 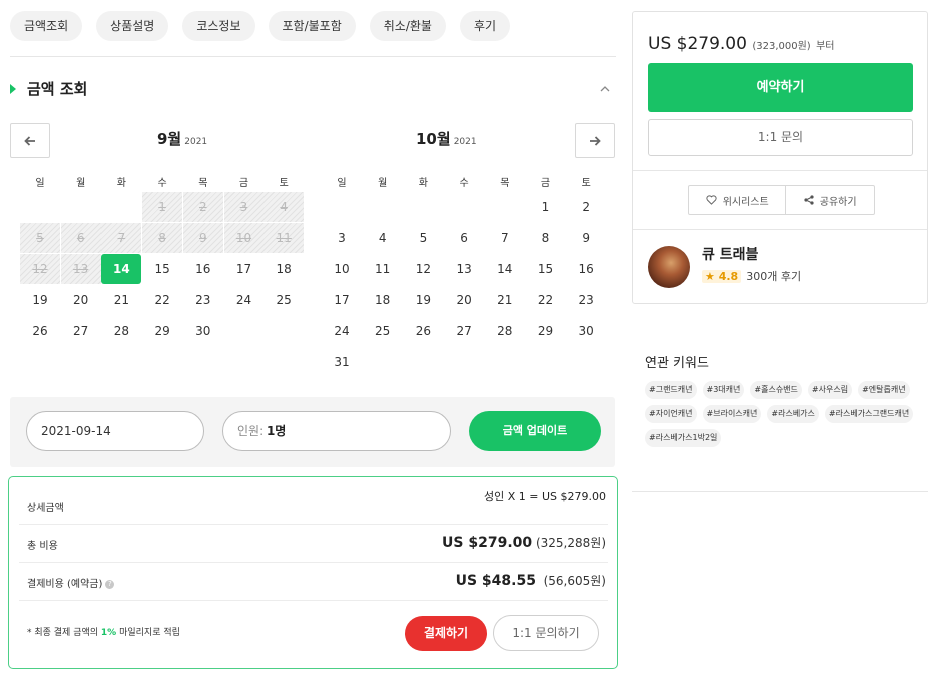 What do you see at coordinates (407, 26) in the screenshot?
I see `tab-cancel: 취소/환불` at bounding box center [407, 26].